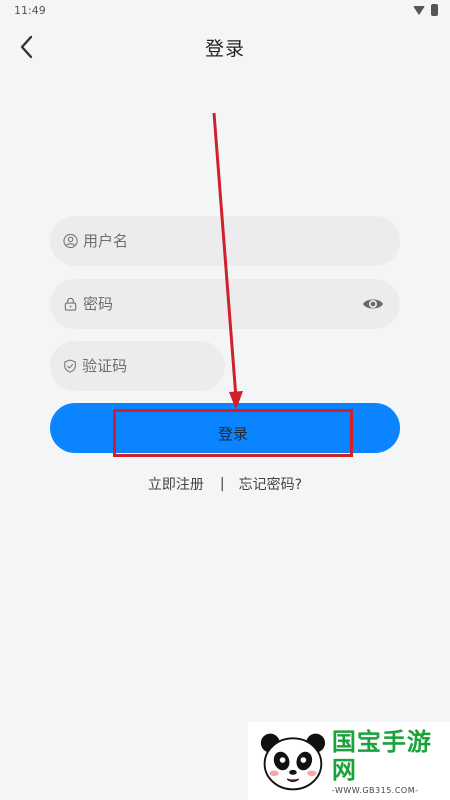 This screenshot has height=800, width=450. What do you see at coordinates (225, 10) in the screenshot?
I see `status-bar: 11:49` at bounding box center [225, 10].